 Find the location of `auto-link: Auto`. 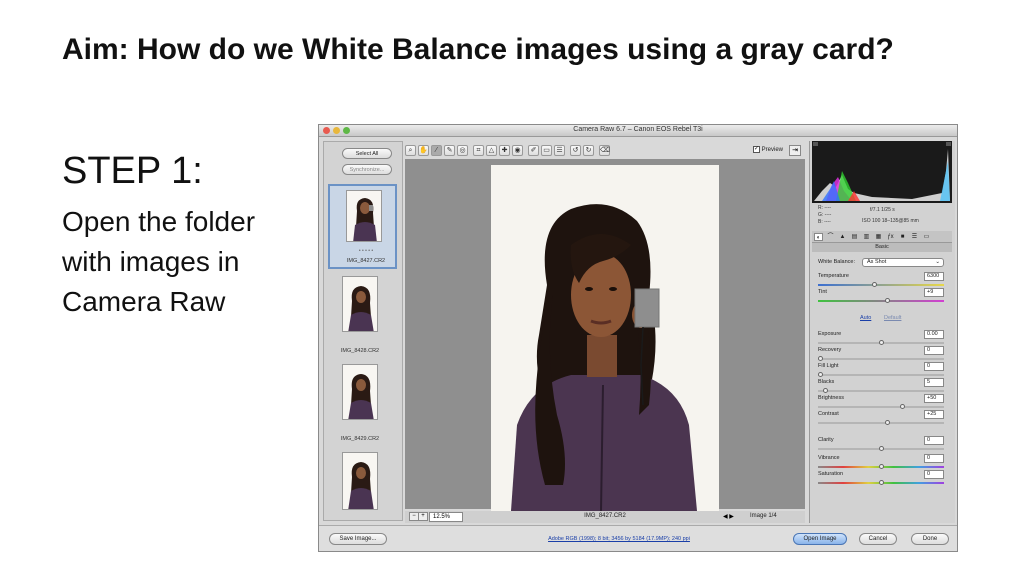

auto-link: Auto is located at coordinates (865, 318).